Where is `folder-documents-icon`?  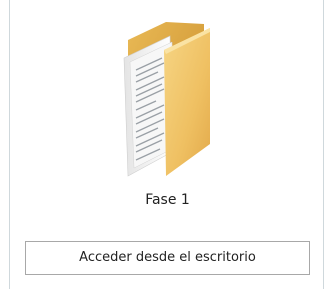
folder-documents-icon is located at coordinates (166, 99).